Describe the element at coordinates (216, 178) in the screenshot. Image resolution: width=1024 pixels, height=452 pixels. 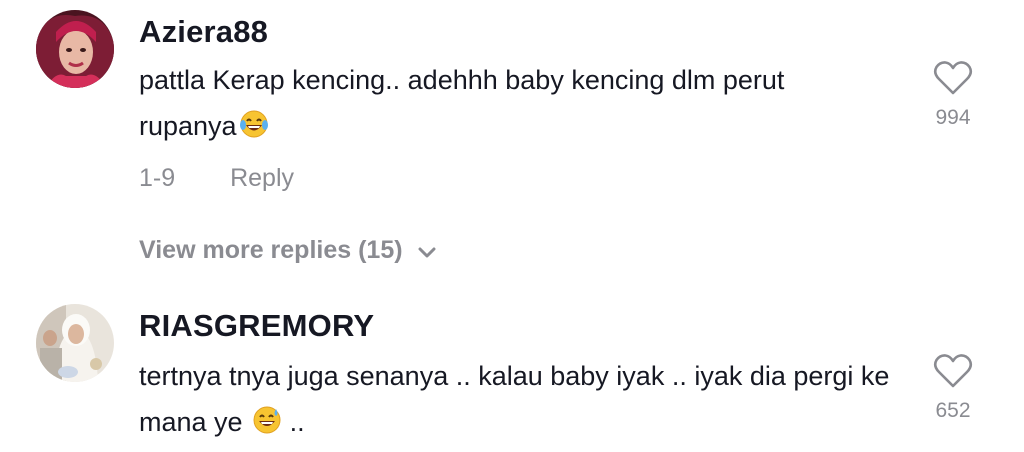
I see `comment-meta: 1-9 Reply` at that location.